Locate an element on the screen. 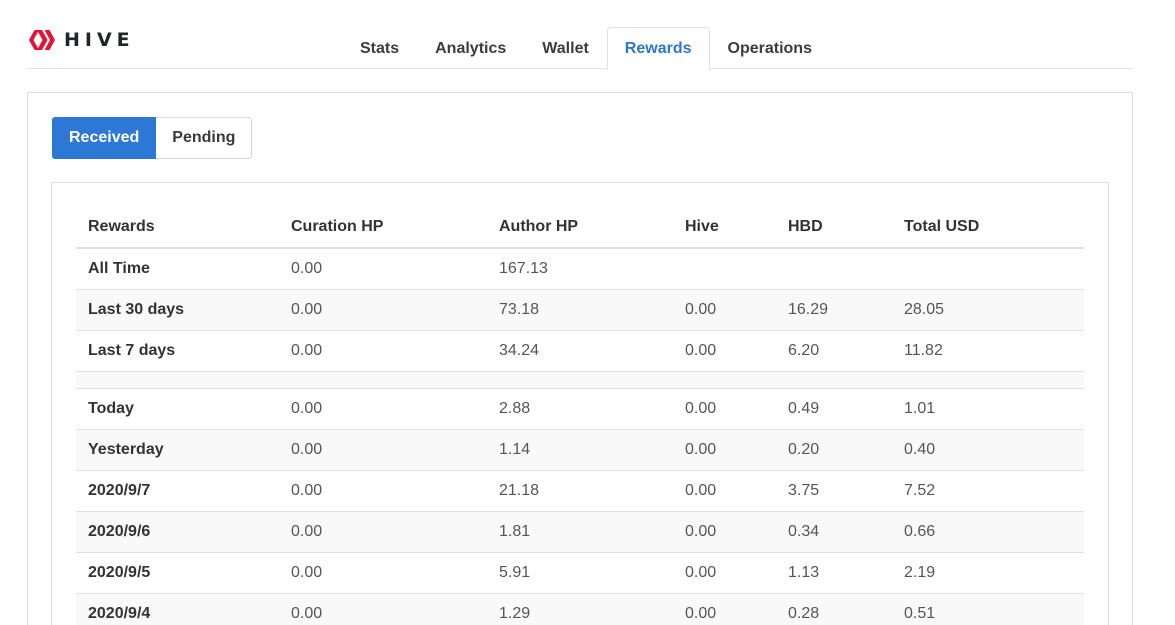  table-row: Last 30 days 0.00 73.18 0.00 16.29 28.05 is located at coordinates (580, 309).